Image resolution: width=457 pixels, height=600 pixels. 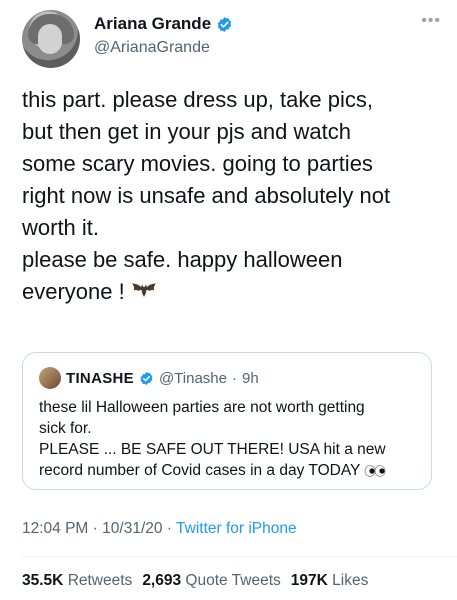 What do you see at coordinates (146, 378) in the screenshot?
I see `quote-verified-icon` at bounding box center [146, 378].